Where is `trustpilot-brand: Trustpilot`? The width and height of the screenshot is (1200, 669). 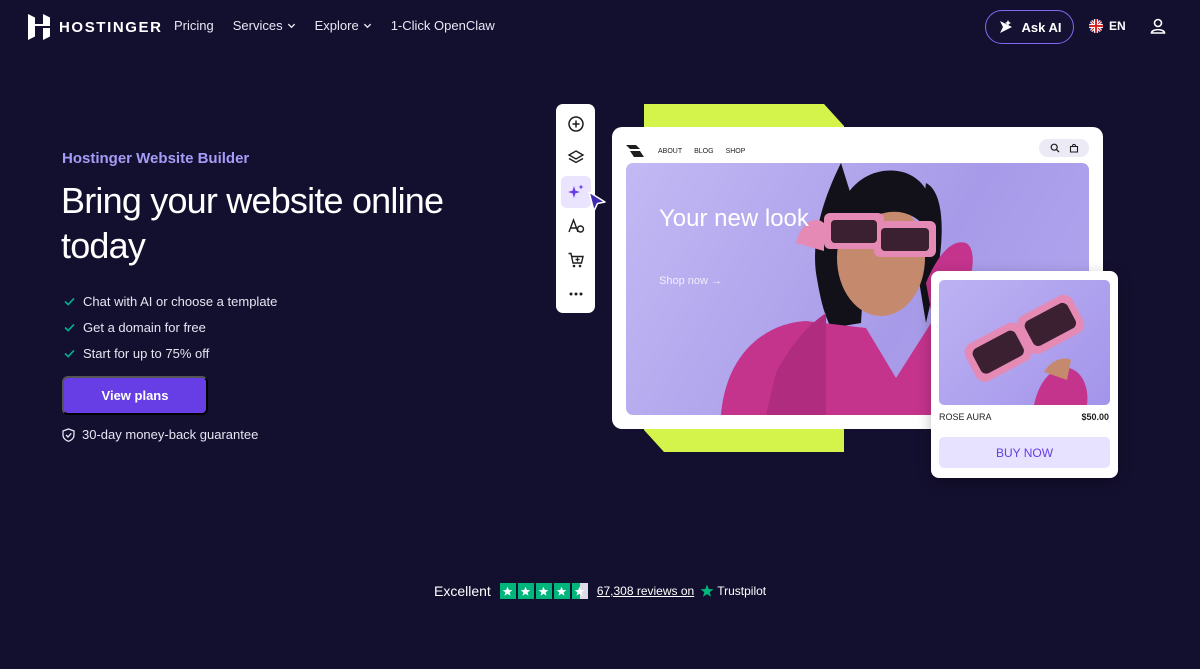
trustpilot-brand: Trustpilot is located at coordinates (742, 591).